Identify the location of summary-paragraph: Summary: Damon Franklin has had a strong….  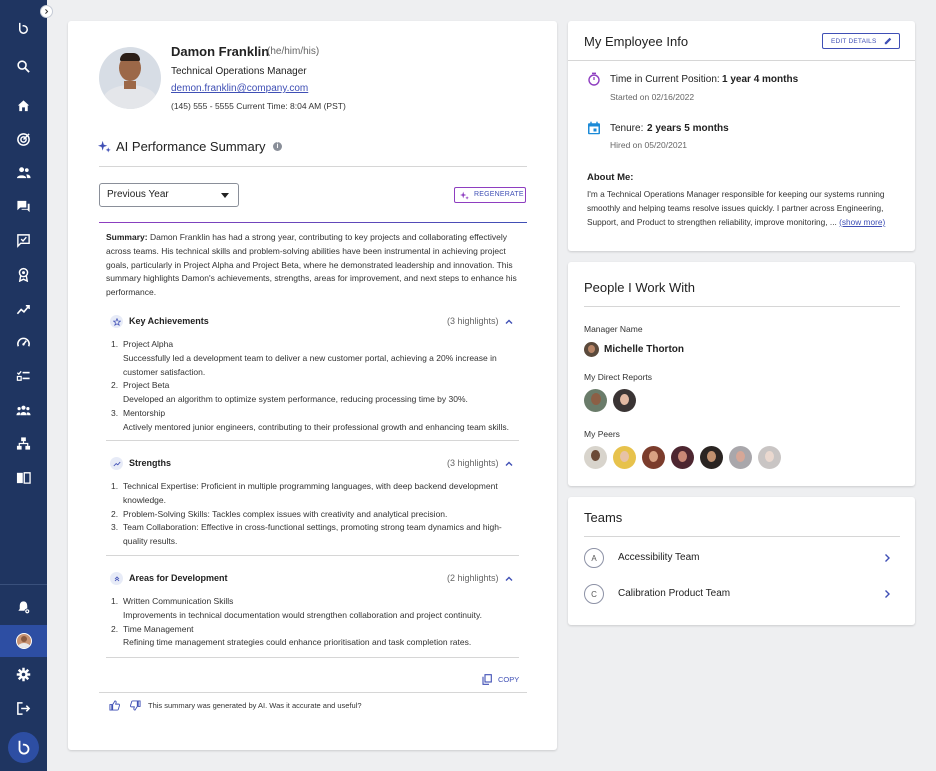
(314, 265).